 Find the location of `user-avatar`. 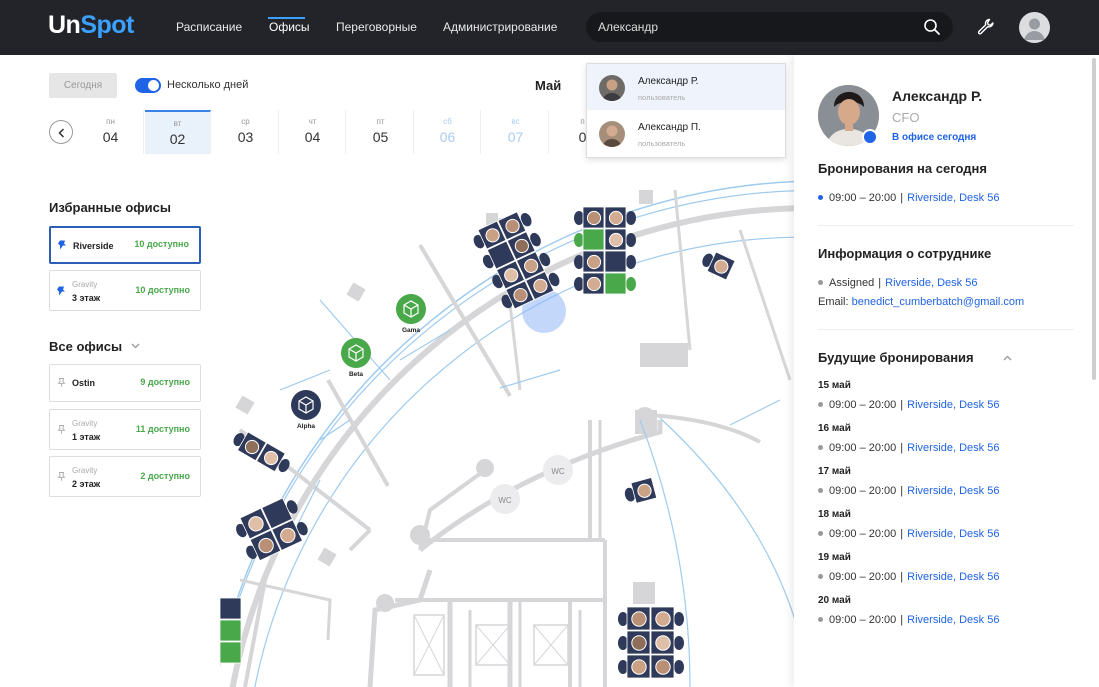

user-avatar is located at coordinates (1034, 27).